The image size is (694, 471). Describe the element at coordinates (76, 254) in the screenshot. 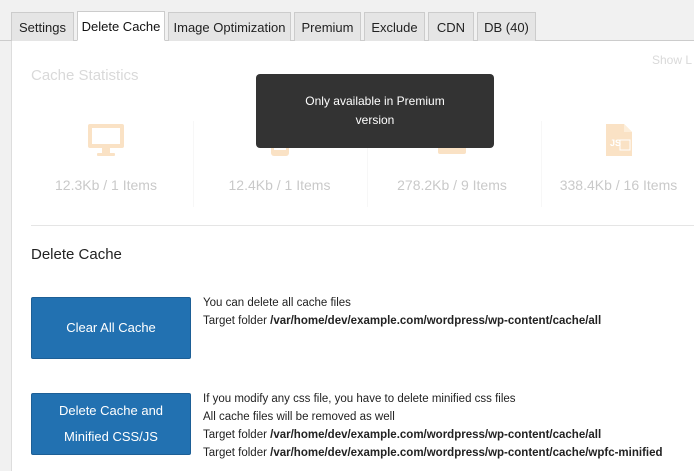

I see `delete-cache-title: Delete Cache` at that location.